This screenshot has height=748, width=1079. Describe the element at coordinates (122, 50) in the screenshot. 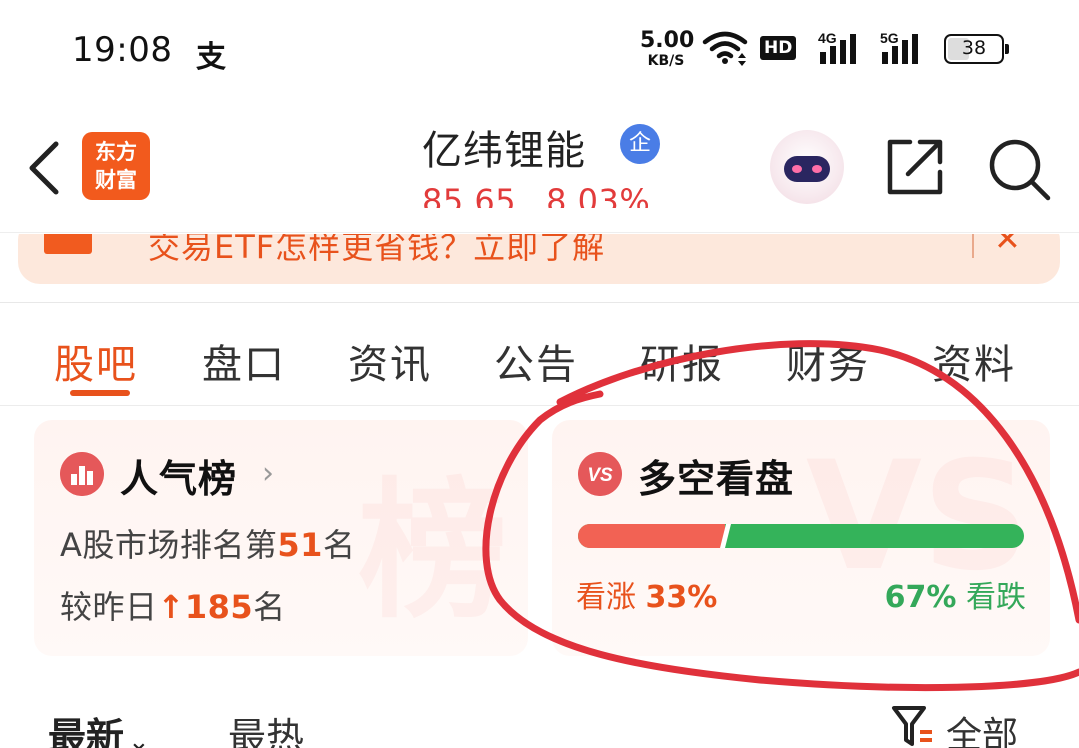

I see `status-time: 19:08` at that location.